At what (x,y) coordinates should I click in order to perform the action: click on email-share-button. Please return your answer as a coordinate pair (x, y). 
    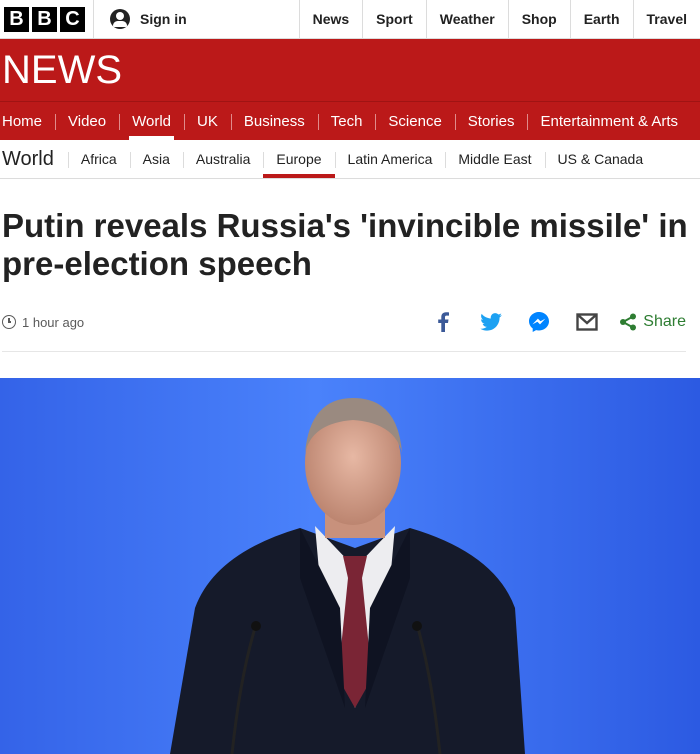
    Looking at the image, I should click on (587, 322).